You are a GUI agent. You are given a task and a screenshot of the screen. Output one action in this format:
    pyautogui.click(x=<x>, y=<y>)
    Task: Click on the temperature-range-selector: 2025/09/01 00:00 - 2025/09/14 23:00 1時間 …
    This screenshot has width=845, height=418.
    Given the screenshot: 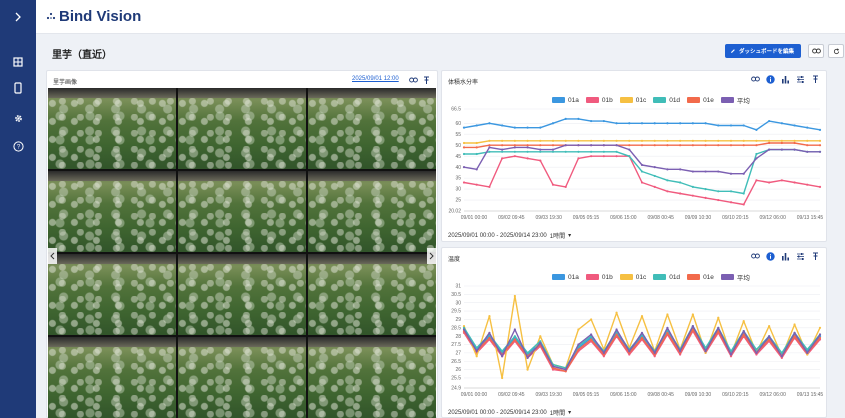 What is the action you would take?
    pyautogui.click(x=509, y=413)
    